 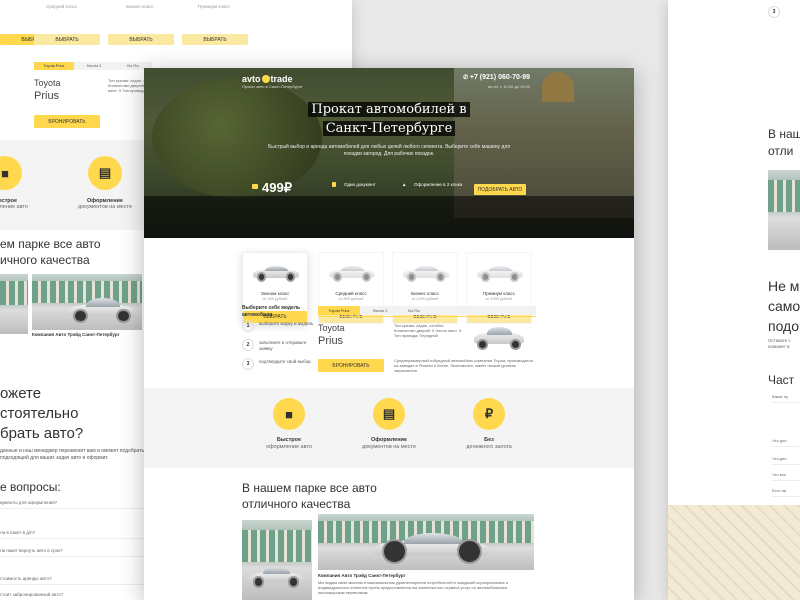 I want to click on document-icon: ▤, so click(x=105, y=173).